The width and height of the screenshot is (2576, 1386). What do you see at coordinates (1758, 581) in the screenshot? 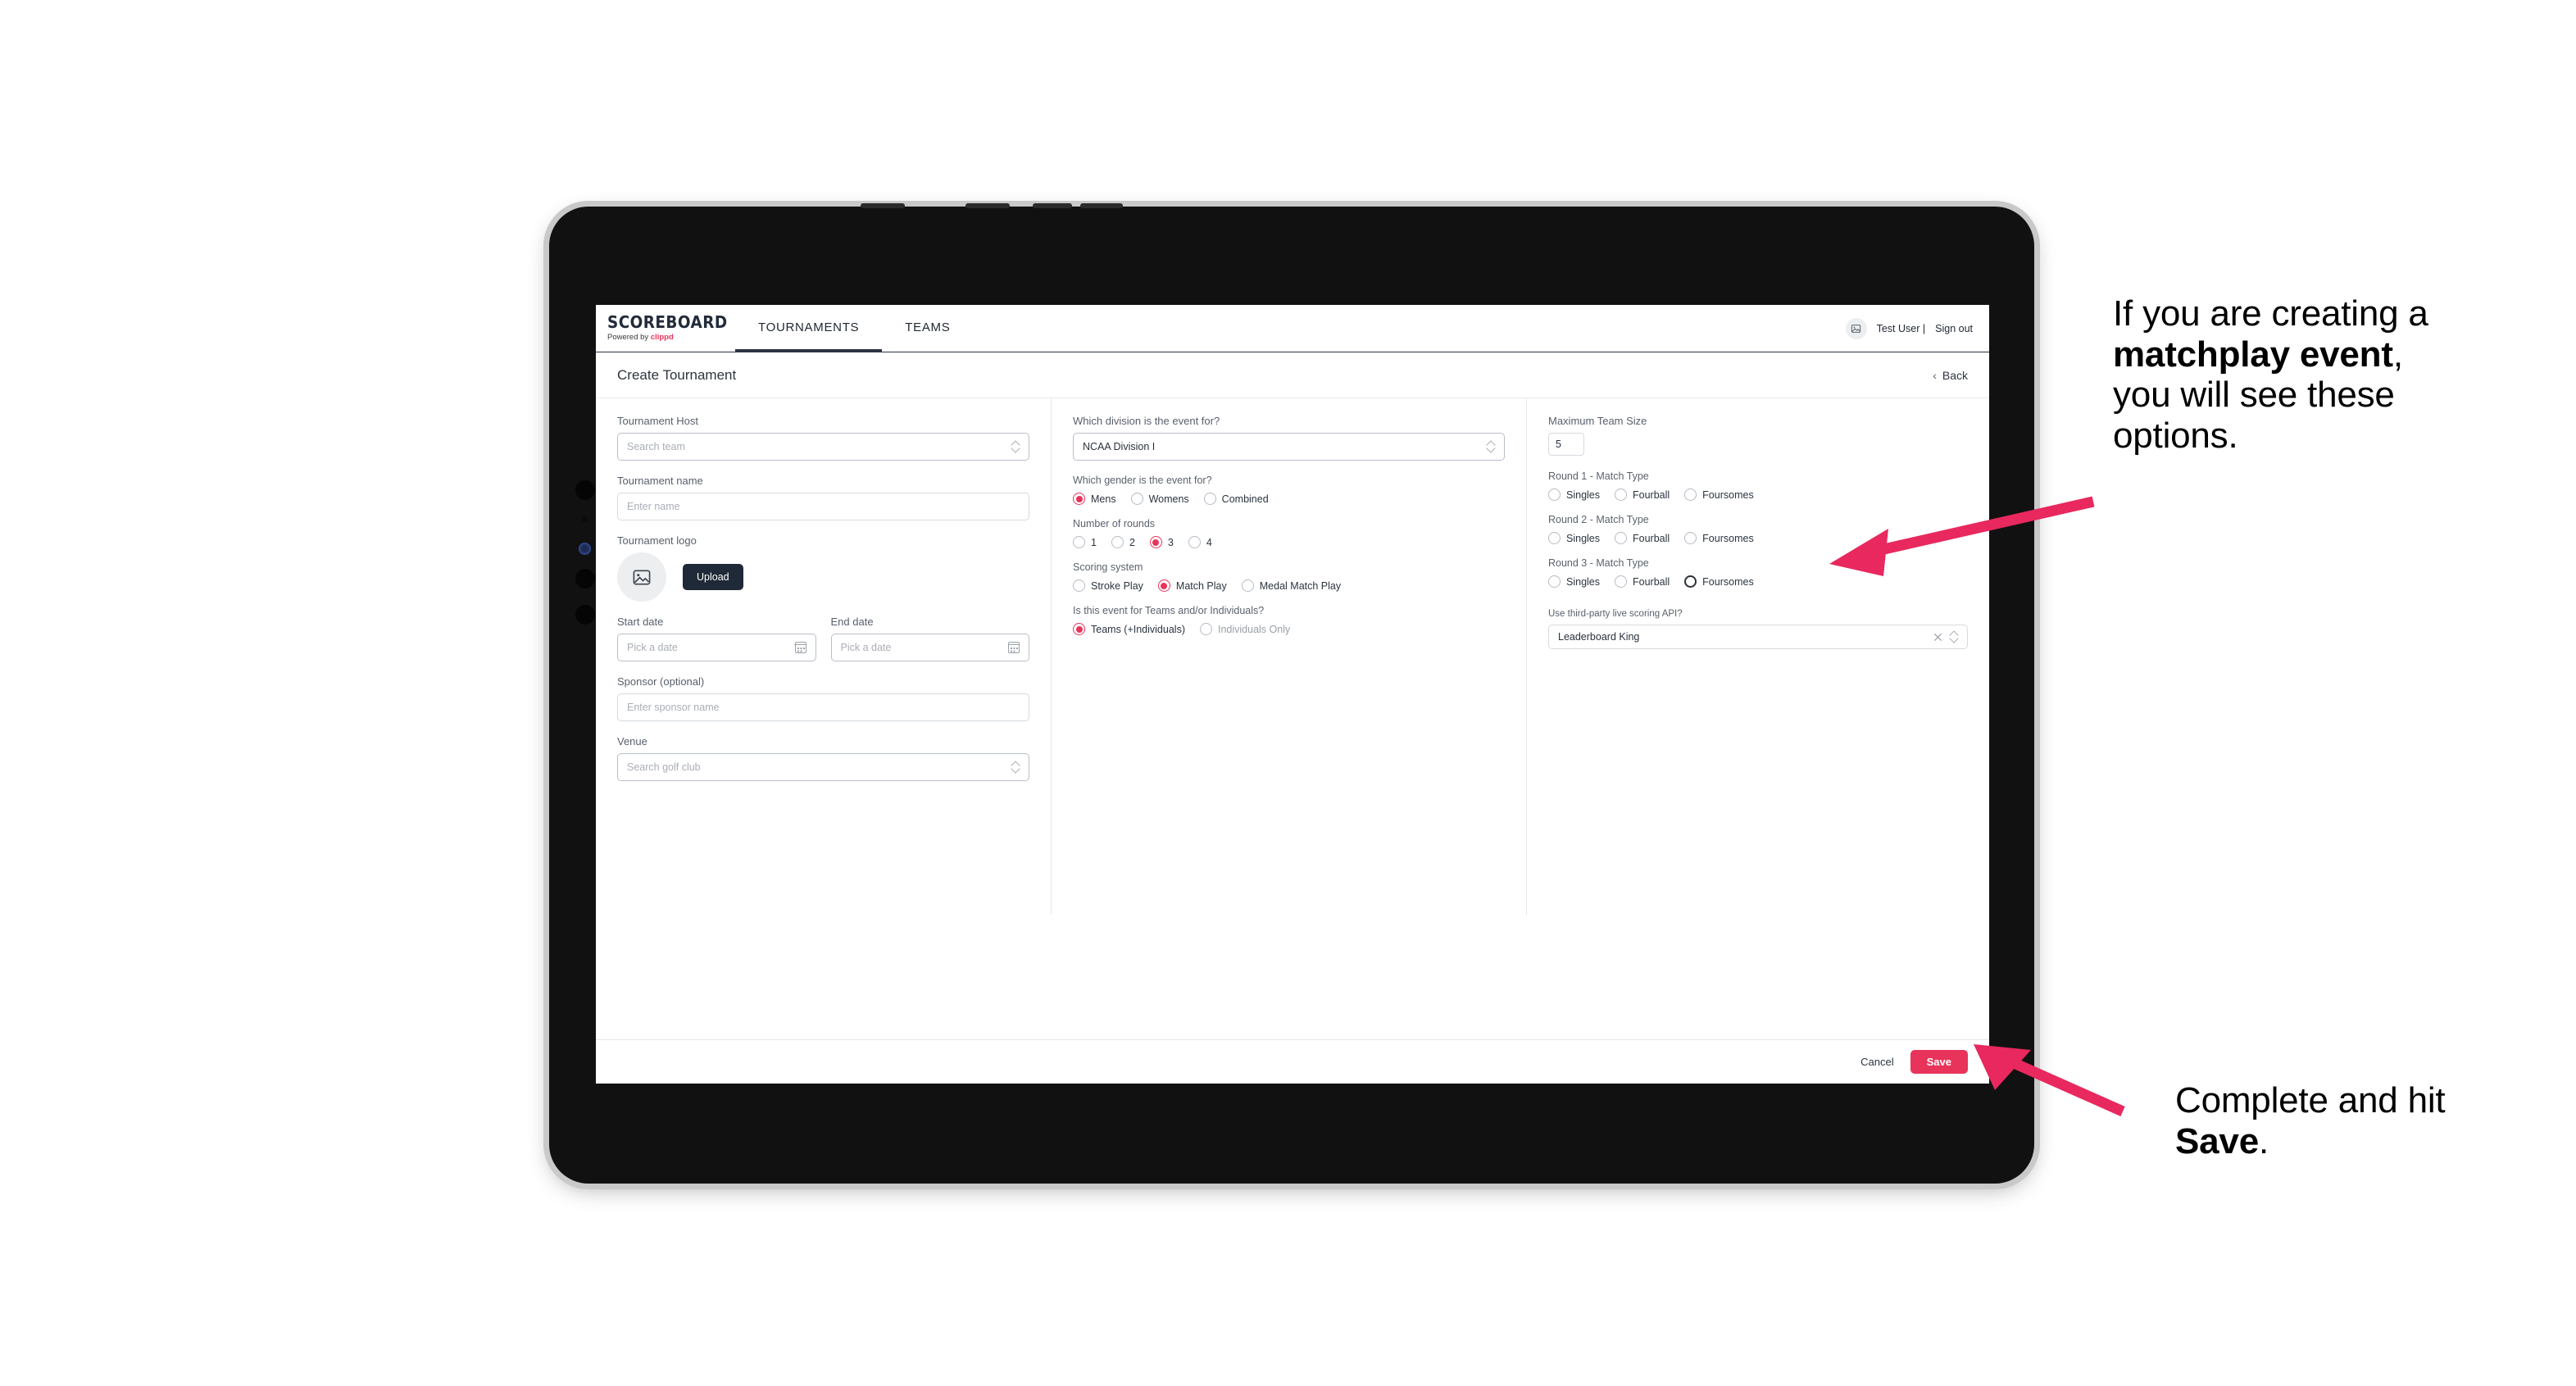
I see `round-3-radio-group: Singles Fourball Foursomes` at bounding box center [1758, 581].